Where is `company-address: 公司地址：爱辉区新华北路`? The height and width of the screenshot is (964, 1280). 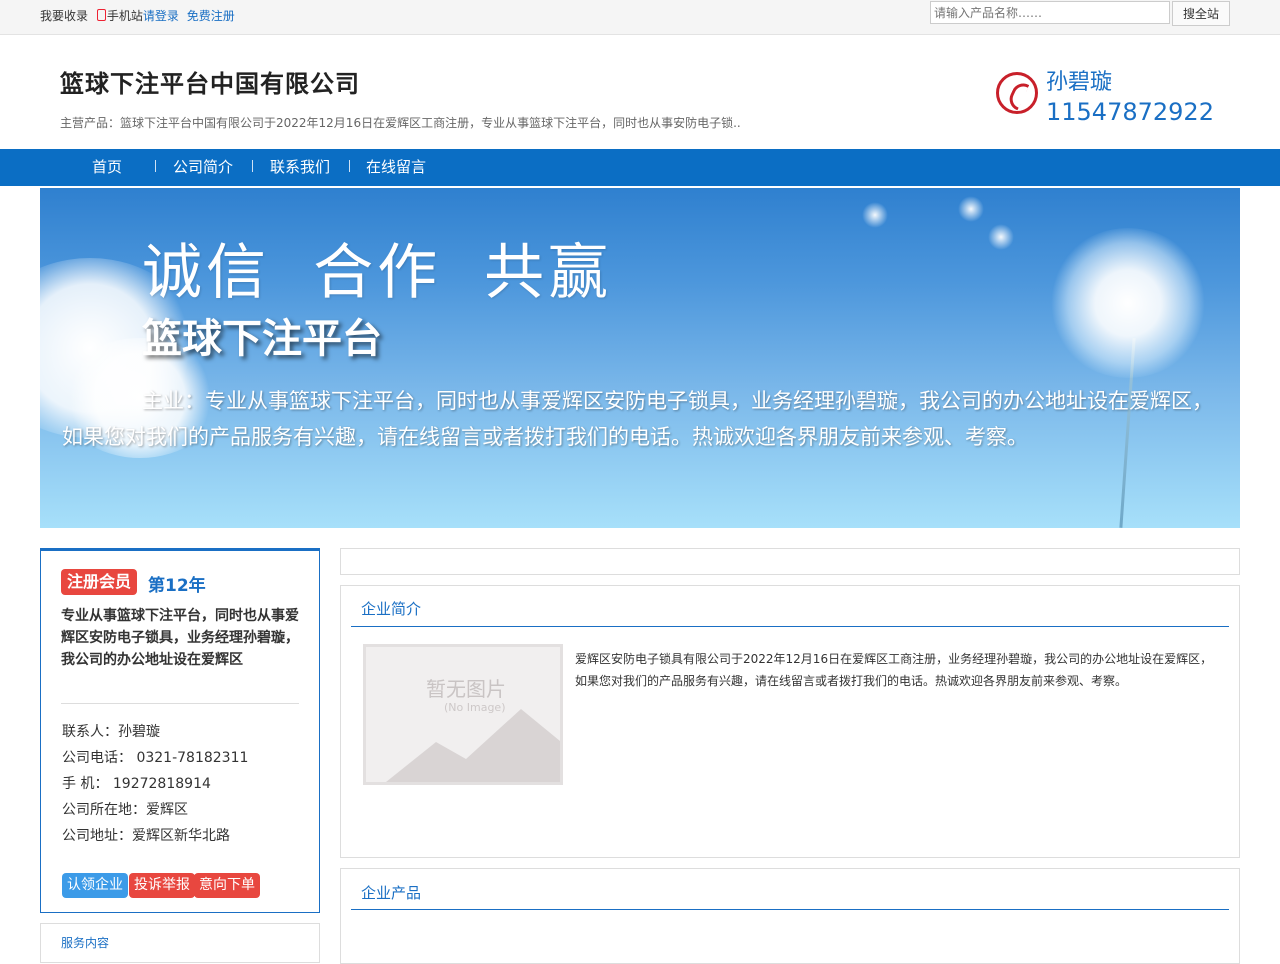 company-address: 公司地址：爱辉区新华北路 is located at coordinates (146, 836).